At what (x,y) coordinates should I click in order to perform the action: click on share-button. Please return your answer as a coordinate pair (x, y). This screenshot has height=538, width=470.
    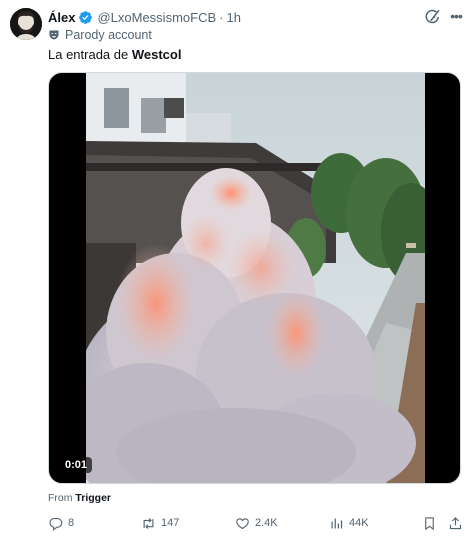
    Looking at the image, I should click on (455, 523).